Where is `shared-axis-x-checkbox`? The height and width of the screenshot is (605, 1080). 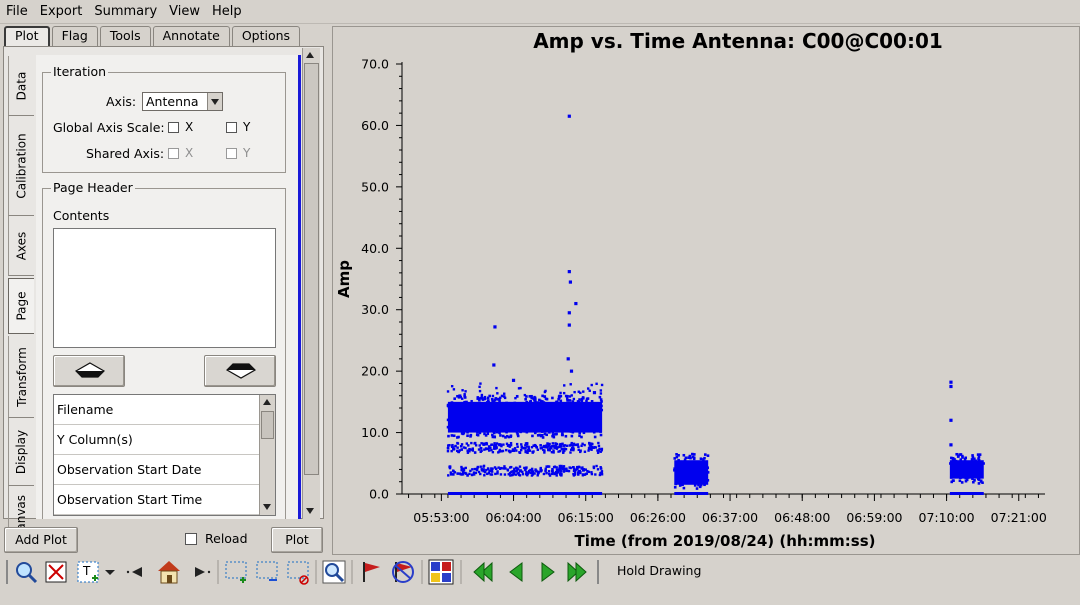 shared-axis-x-checkbox is located at coordinates (173, 153).